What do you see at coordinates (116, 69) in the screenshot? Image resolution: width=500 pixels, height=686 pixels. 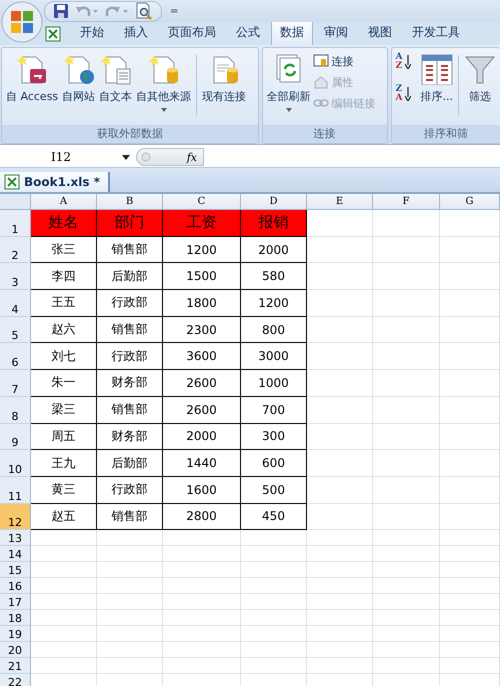 I see `text-document-icon` at bounding box center [116, 69].